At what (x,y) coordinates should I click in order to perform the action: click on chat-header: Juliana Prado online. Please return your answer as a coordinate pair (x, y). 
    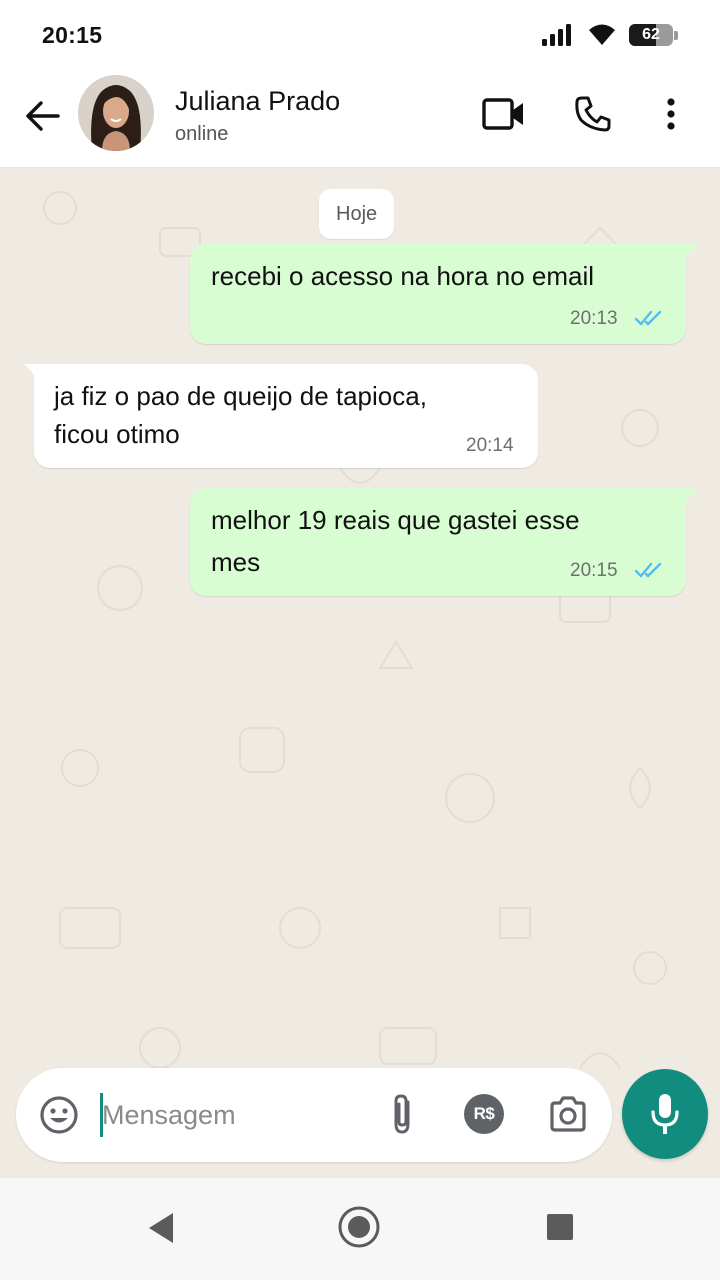
    Looking at the image, I should click on (360, 119).